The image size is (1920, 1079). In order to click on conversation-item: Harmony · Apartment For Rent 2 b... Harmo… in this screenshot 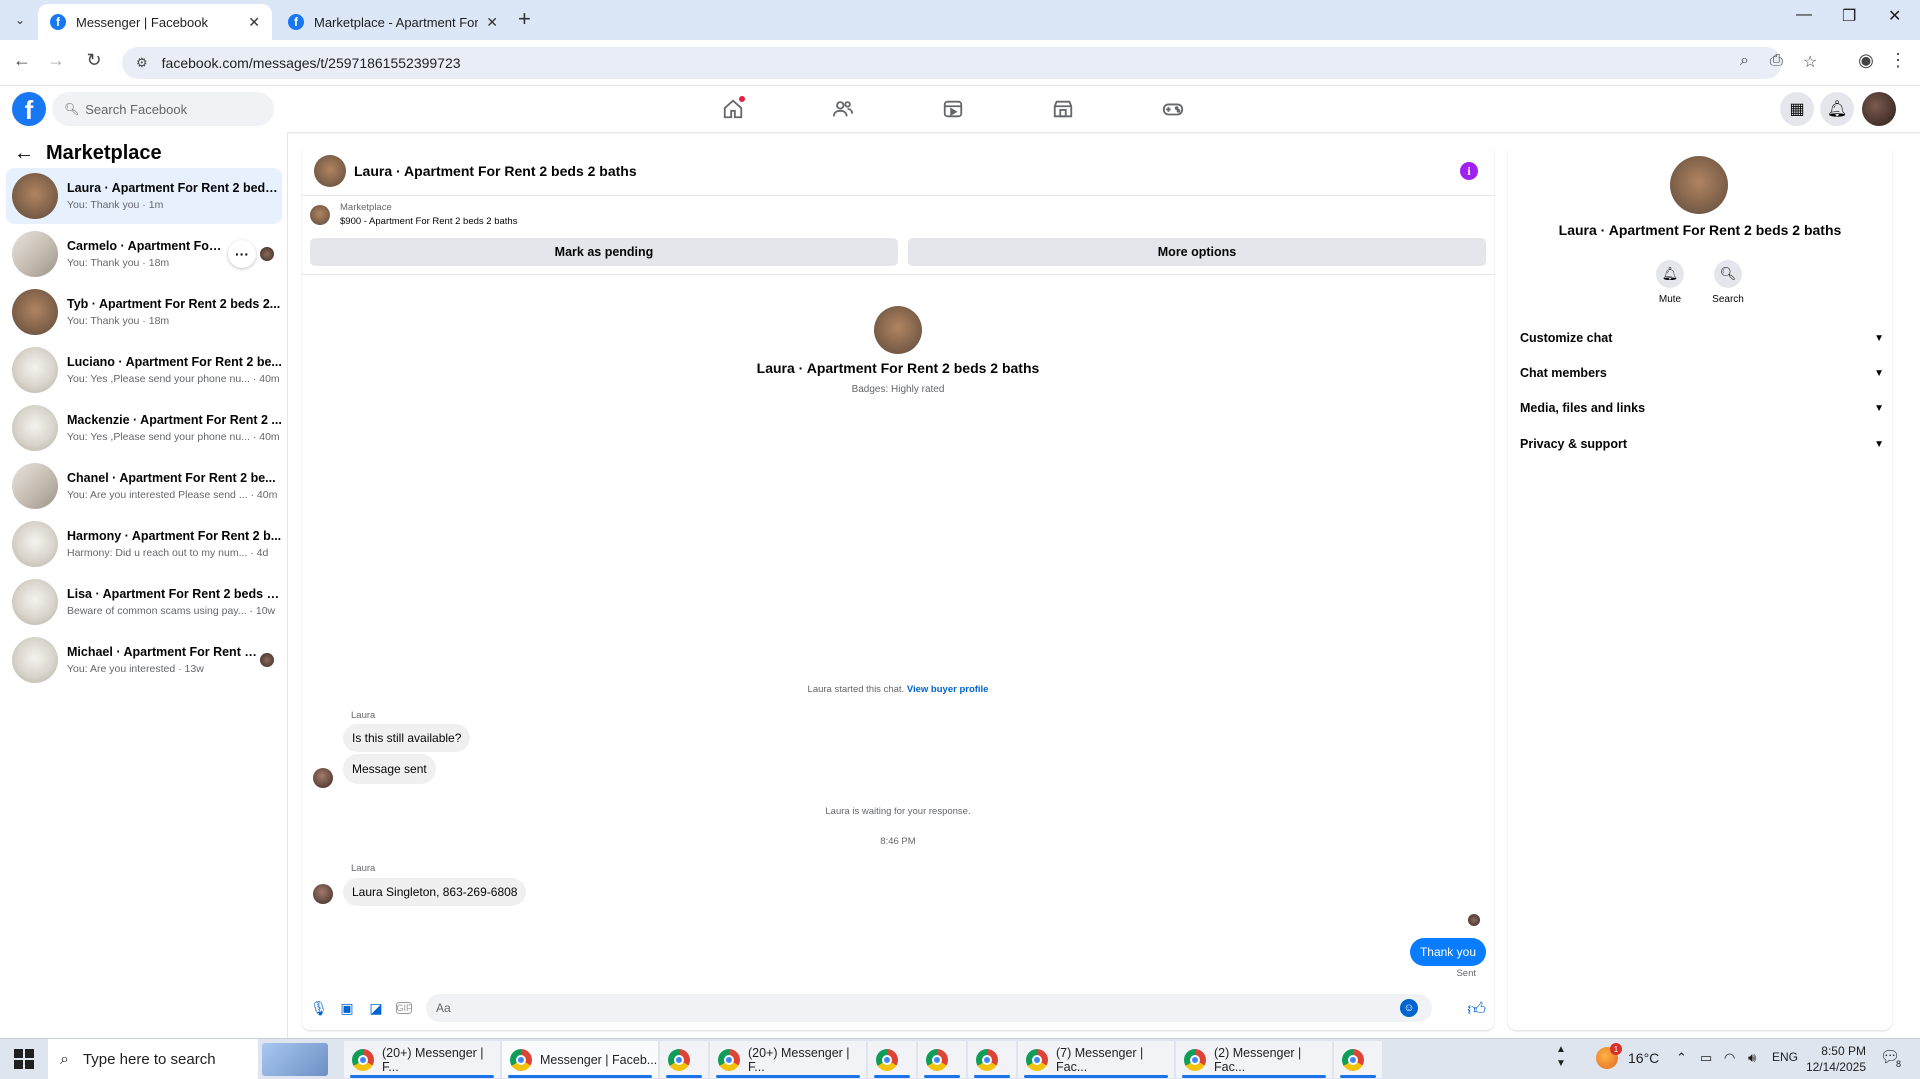, I will do `click(144, 544)`.